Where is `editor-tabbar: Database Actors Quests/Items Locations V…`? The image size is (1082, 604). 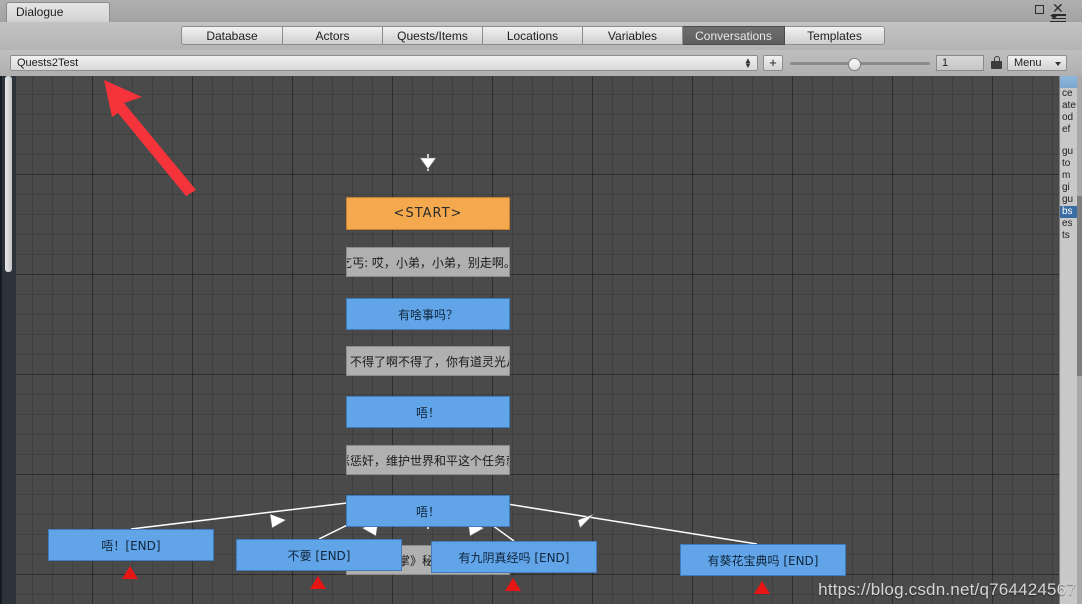 editor-tabbar: Database Actors Quests/Items Locations V… is located at coordinates (541, 36).